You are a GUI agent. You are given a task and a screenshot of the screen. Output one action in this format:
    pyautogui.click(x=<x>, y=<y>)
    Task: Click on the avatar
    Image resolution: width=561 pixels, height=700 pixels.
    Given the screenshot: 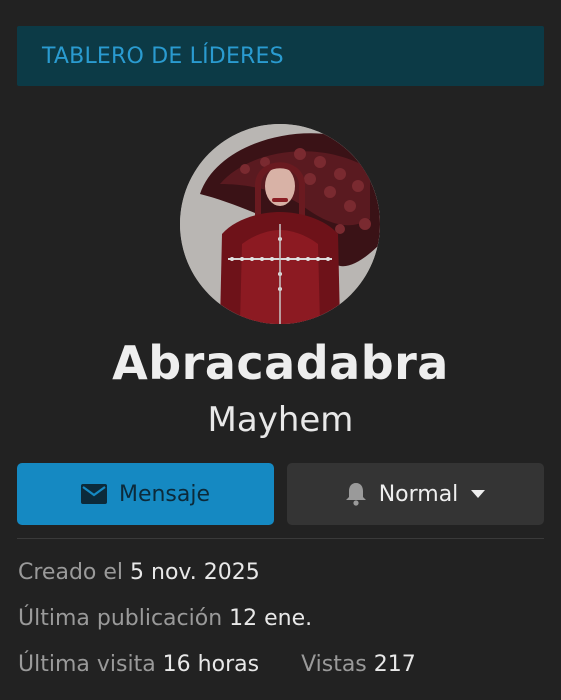 What is the action you would take?
    pyautogui.click(x=280, y=224)
    